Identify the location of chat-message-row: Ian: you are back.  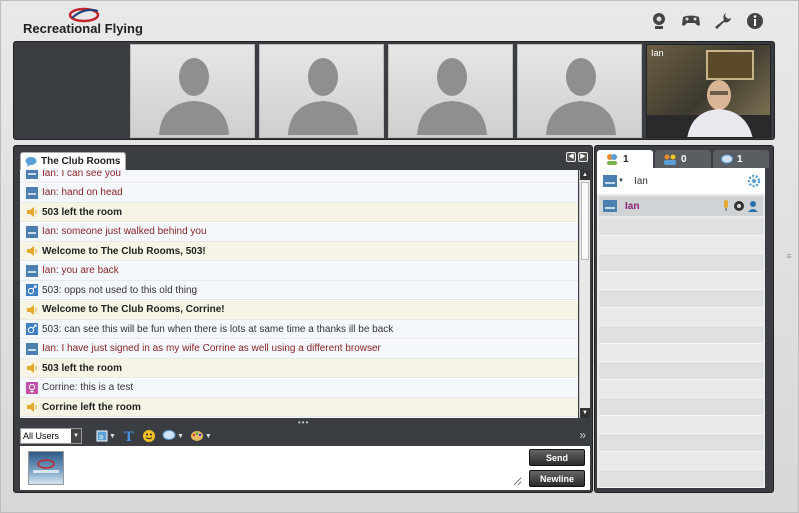
(299, 271).